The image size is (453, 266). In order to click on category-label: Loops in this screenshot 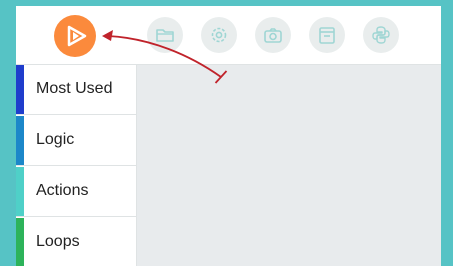, I will do `click(58, 241)`.